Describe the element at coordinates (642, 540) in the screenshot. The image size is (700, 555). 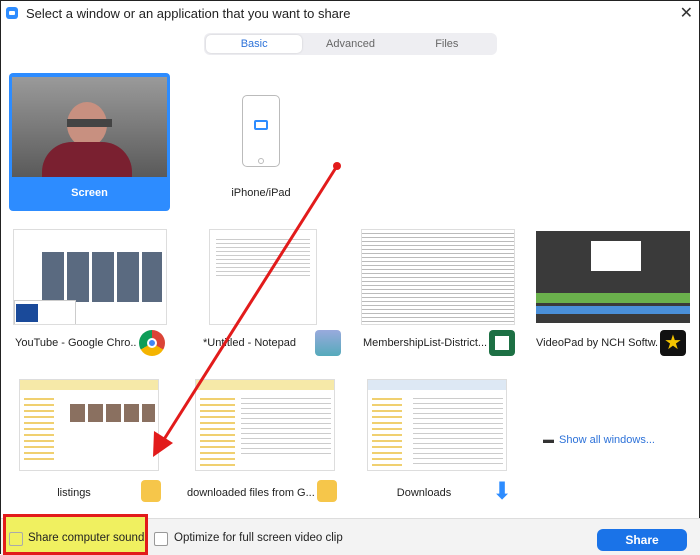
I see `share-button: Share` at that location.